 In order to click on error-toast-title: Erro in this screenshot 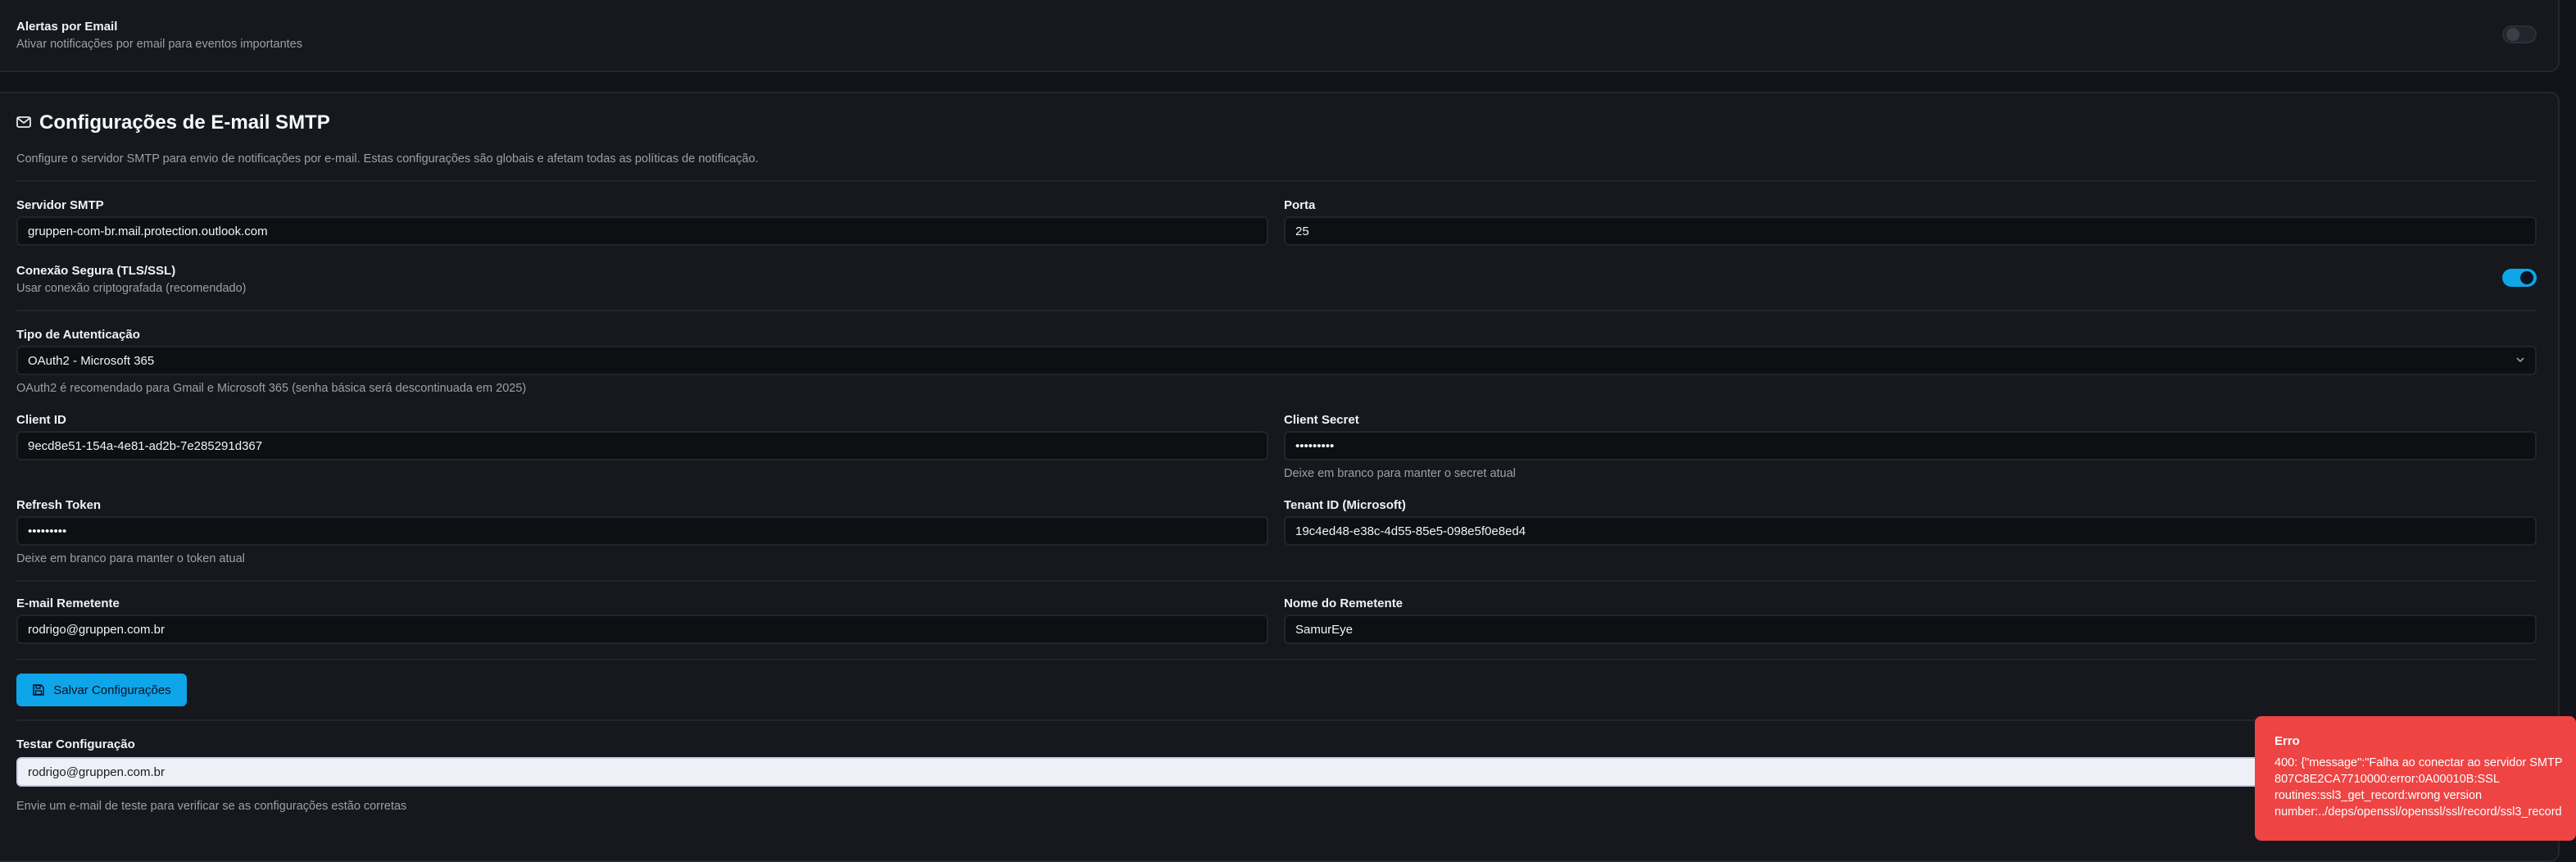, I will do `click(2287, 741)`.